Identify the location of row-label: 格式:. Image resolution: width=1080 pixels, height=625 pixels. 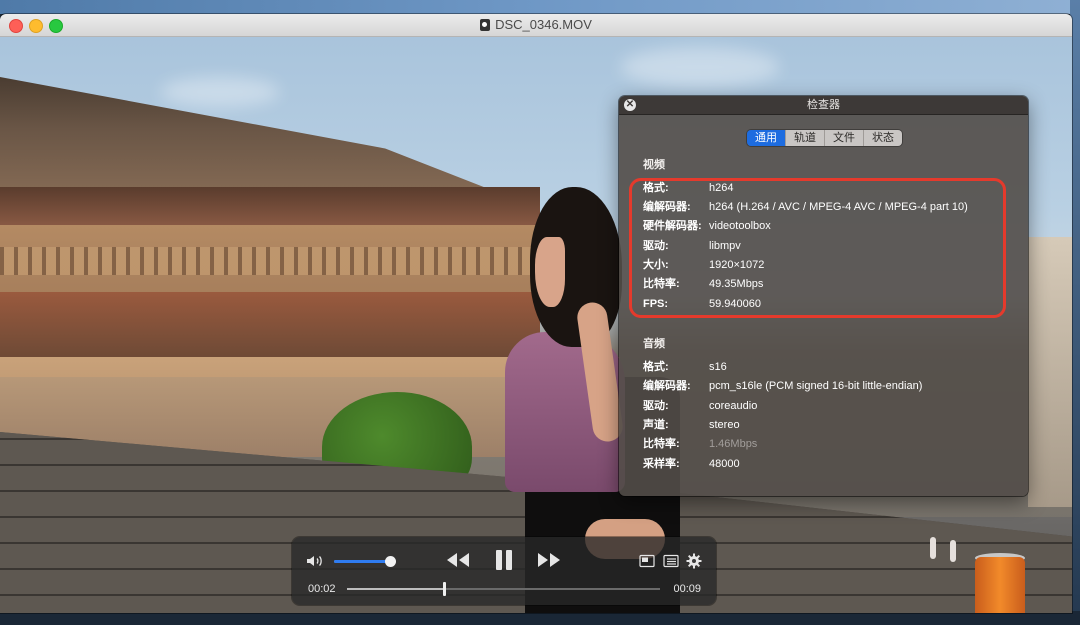
(656, 367).